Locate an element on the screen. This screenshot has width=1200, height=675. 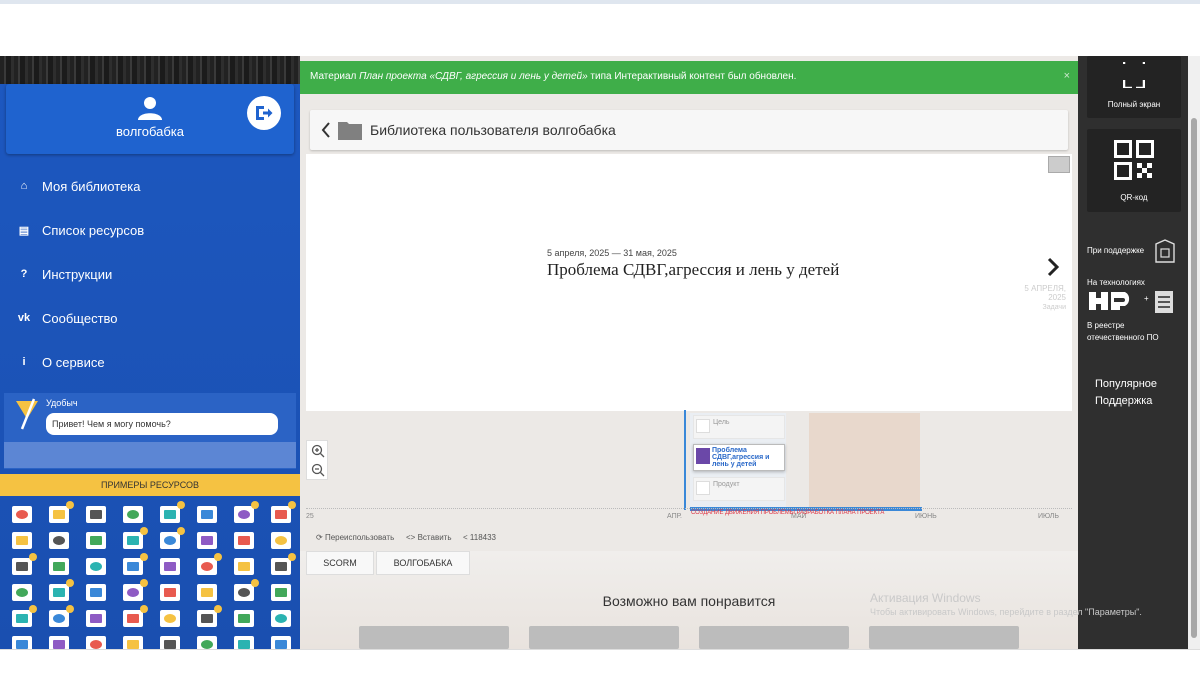
zoom-in-icon is located at coordinates (318, 451).